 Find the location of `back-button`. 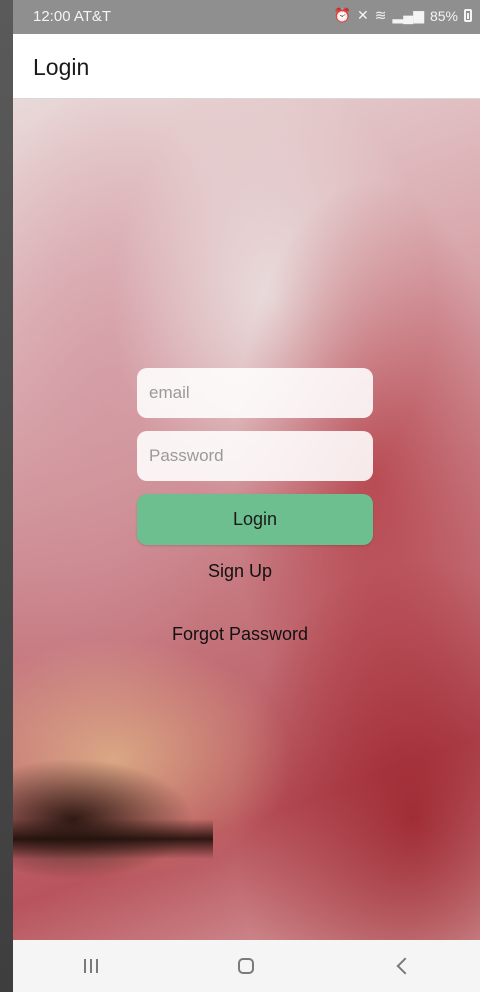

back-button is located at coordinates (402, 966).